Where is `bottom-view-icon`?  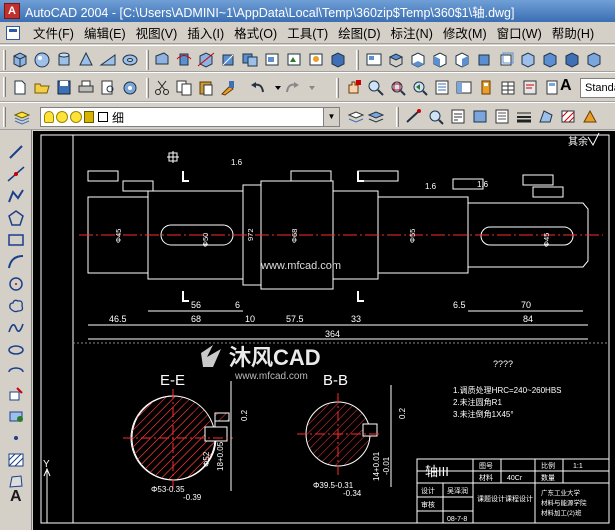
bottom-view-icon is located at coordinates (418, 59).